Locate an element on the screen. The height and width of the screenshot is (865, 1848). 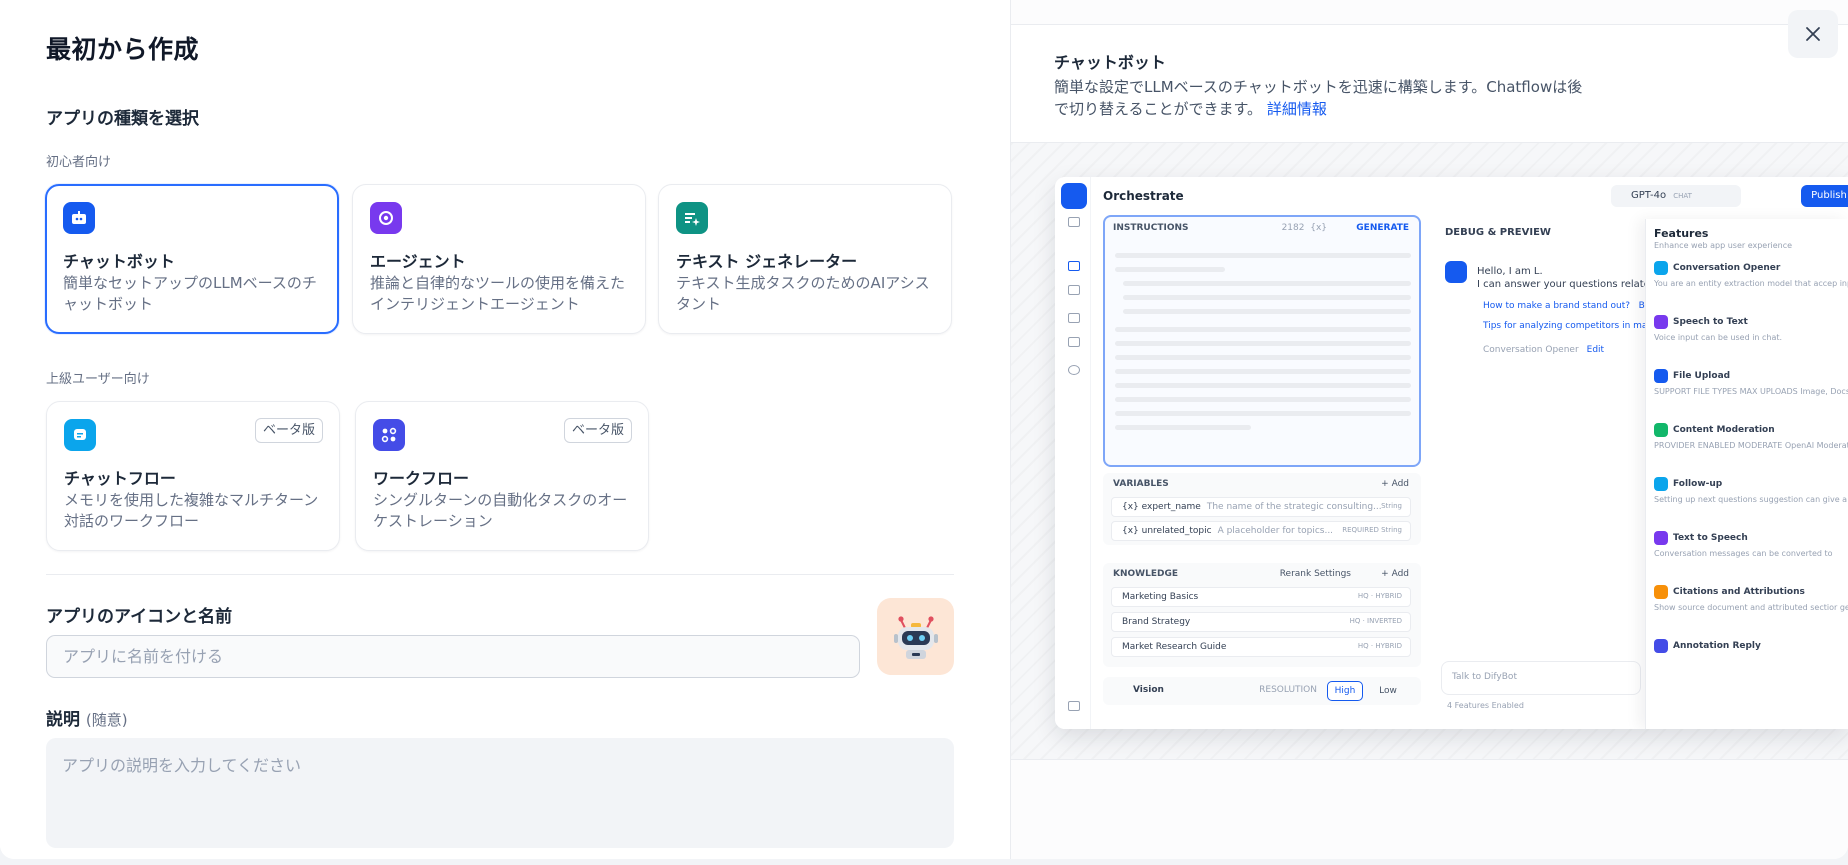
mock-var-symbol: {x} is located at coordinates (1318, 228).